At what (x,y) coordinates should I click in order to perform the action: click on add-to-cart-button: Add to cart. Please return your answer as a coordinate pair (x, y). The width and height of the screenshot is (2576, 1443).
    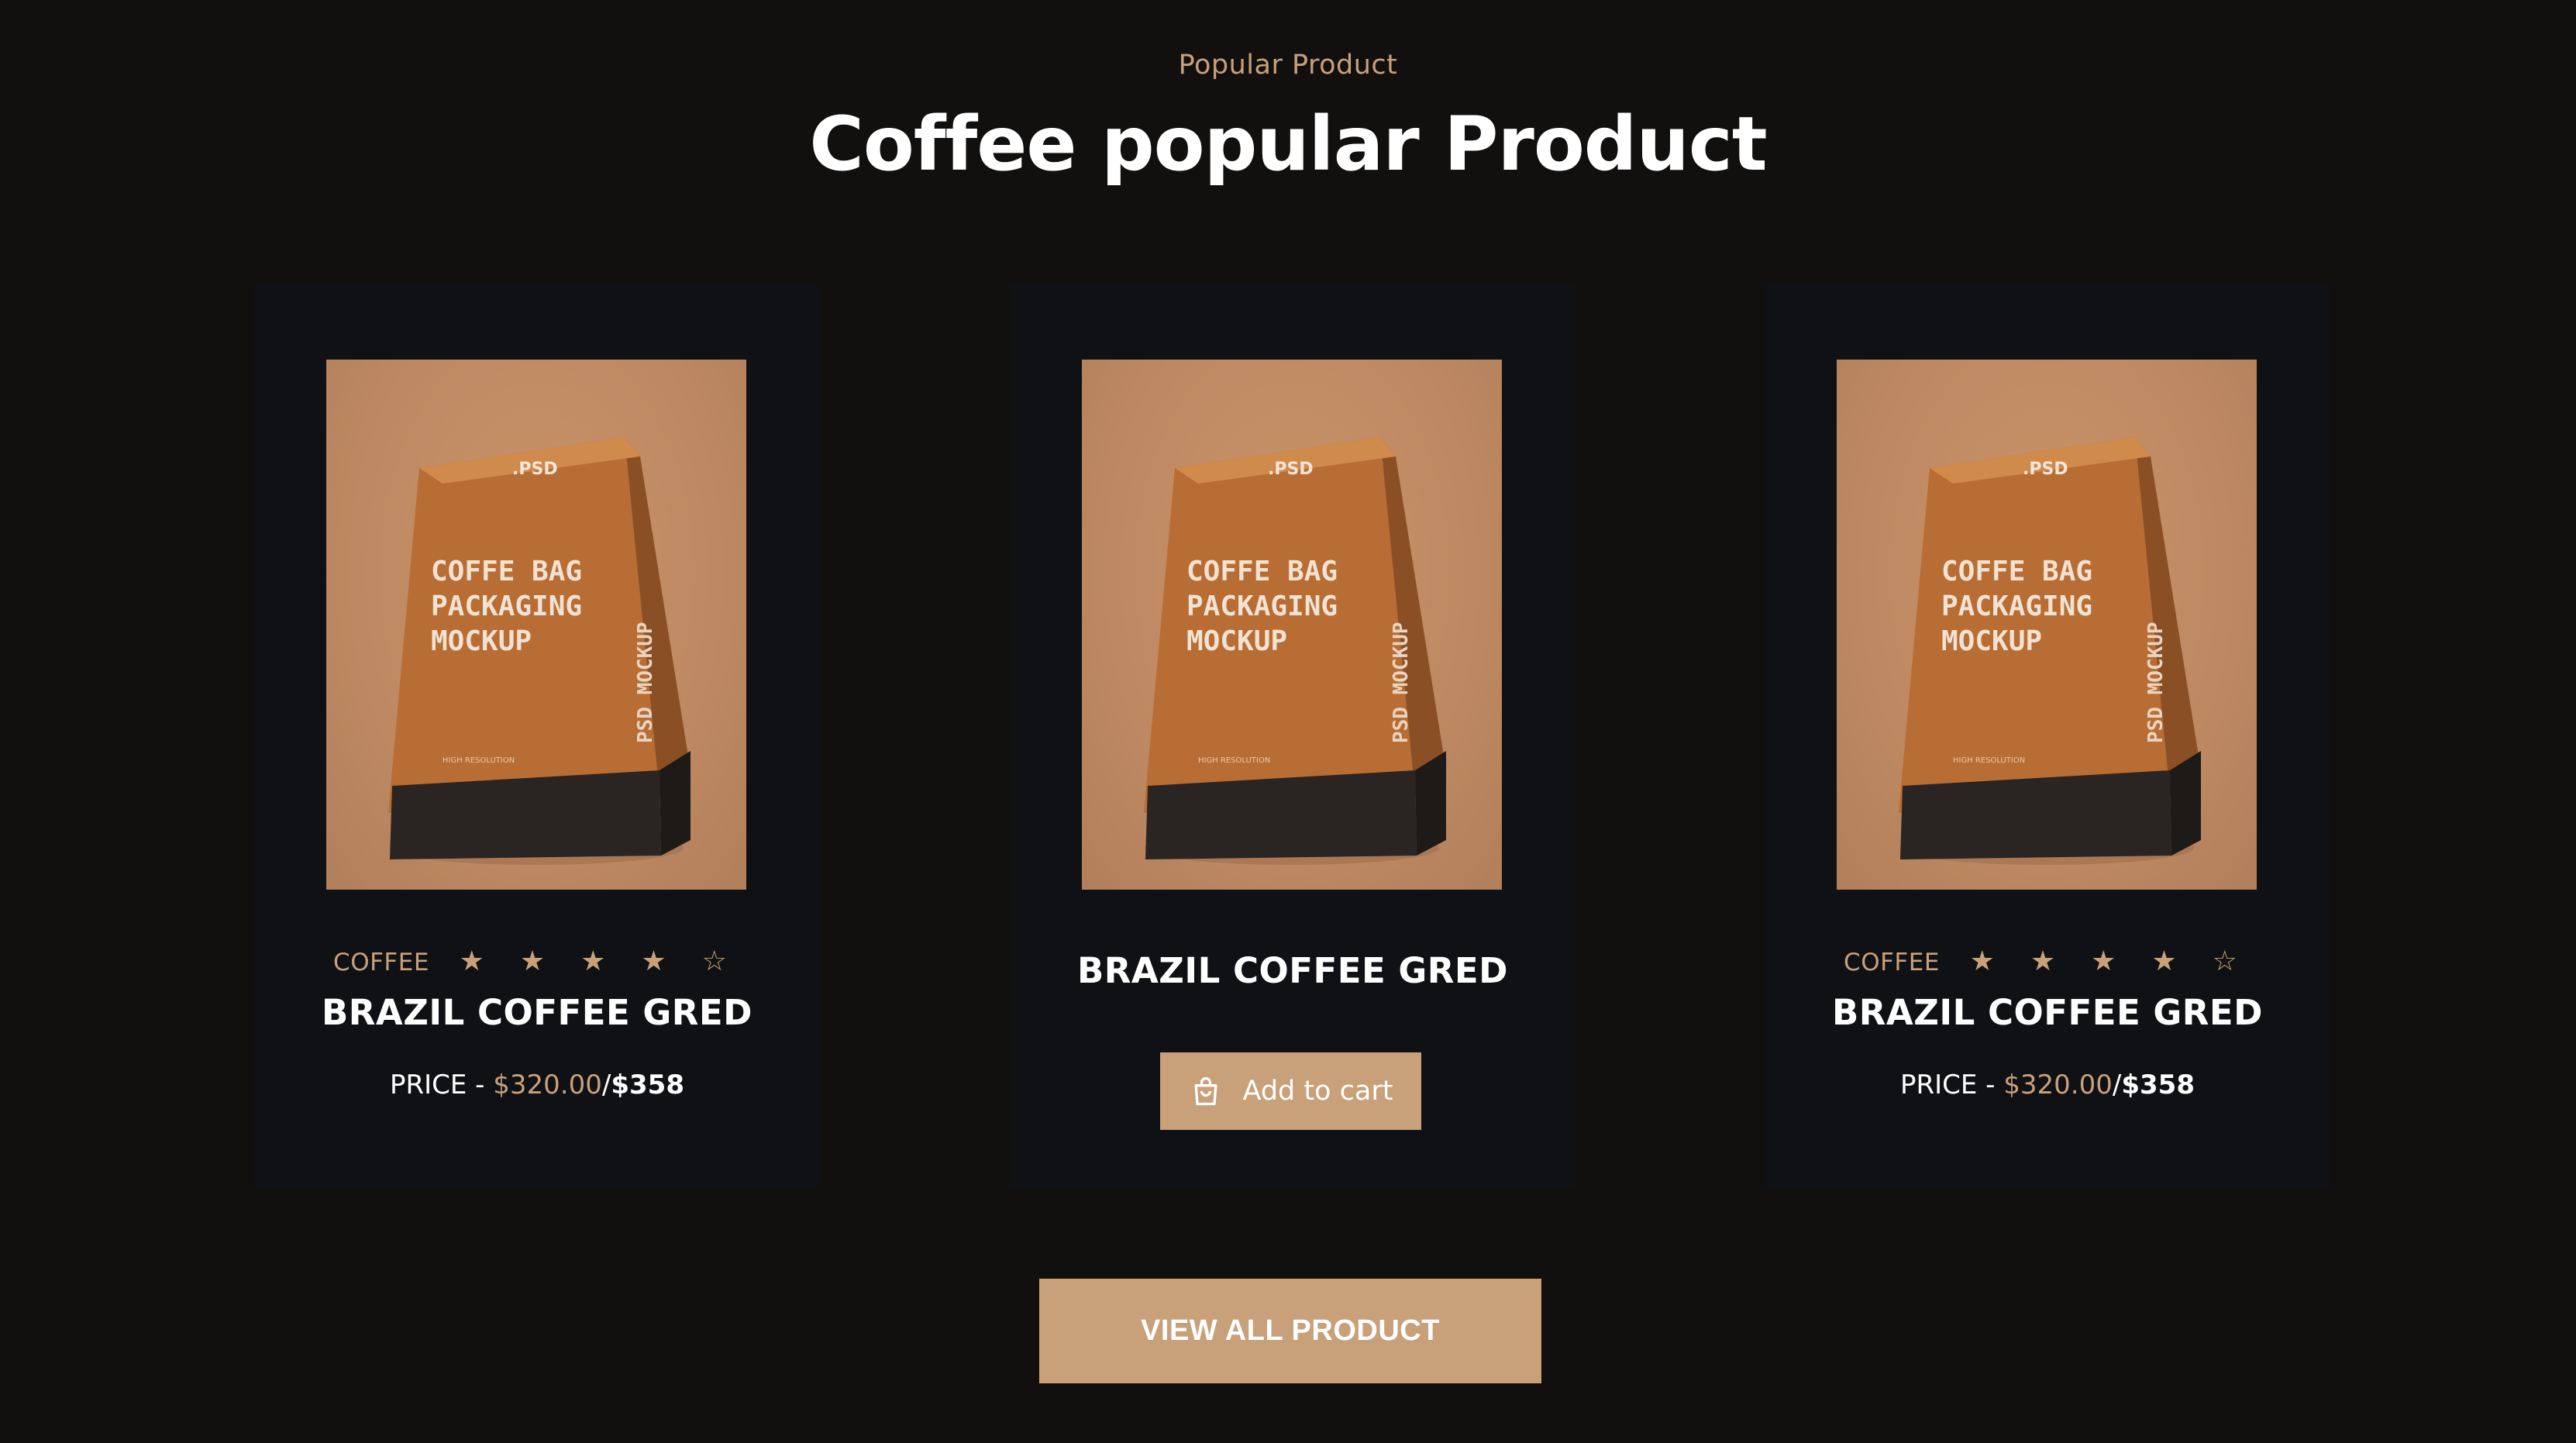
    Looking at the image, I should click on (1290, 1091).